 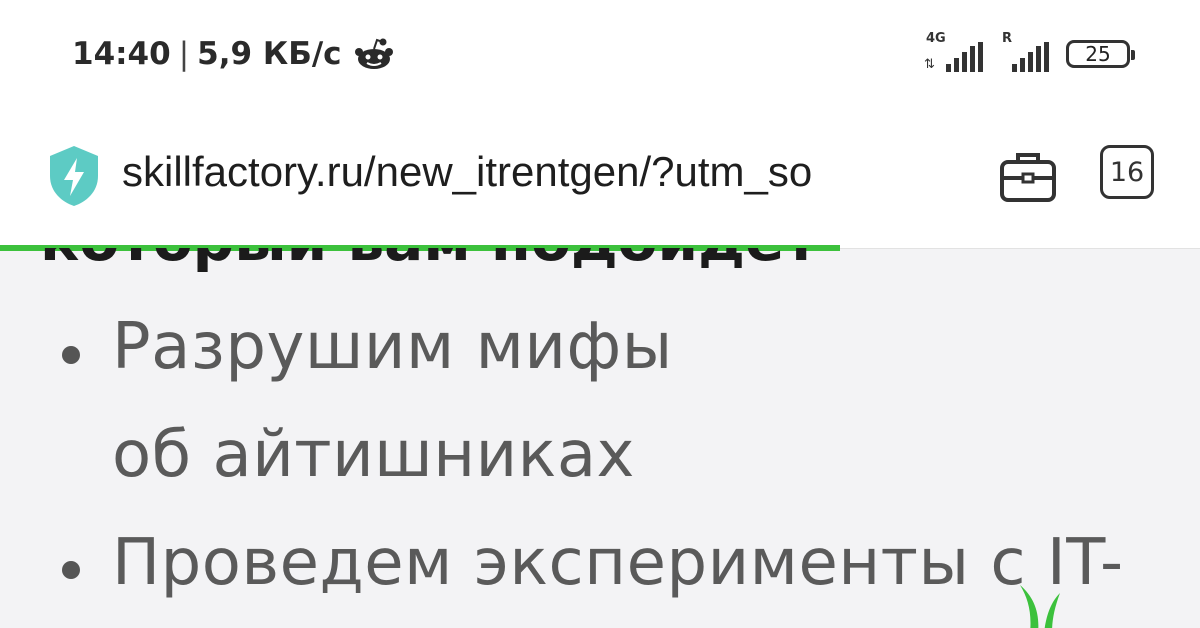 What do you see at coordinates (542, 172) in the screenshot?
I see `url-field: skillfactory.ru/new_itrentgen/?utm_so` at bounding box center [542, 172].